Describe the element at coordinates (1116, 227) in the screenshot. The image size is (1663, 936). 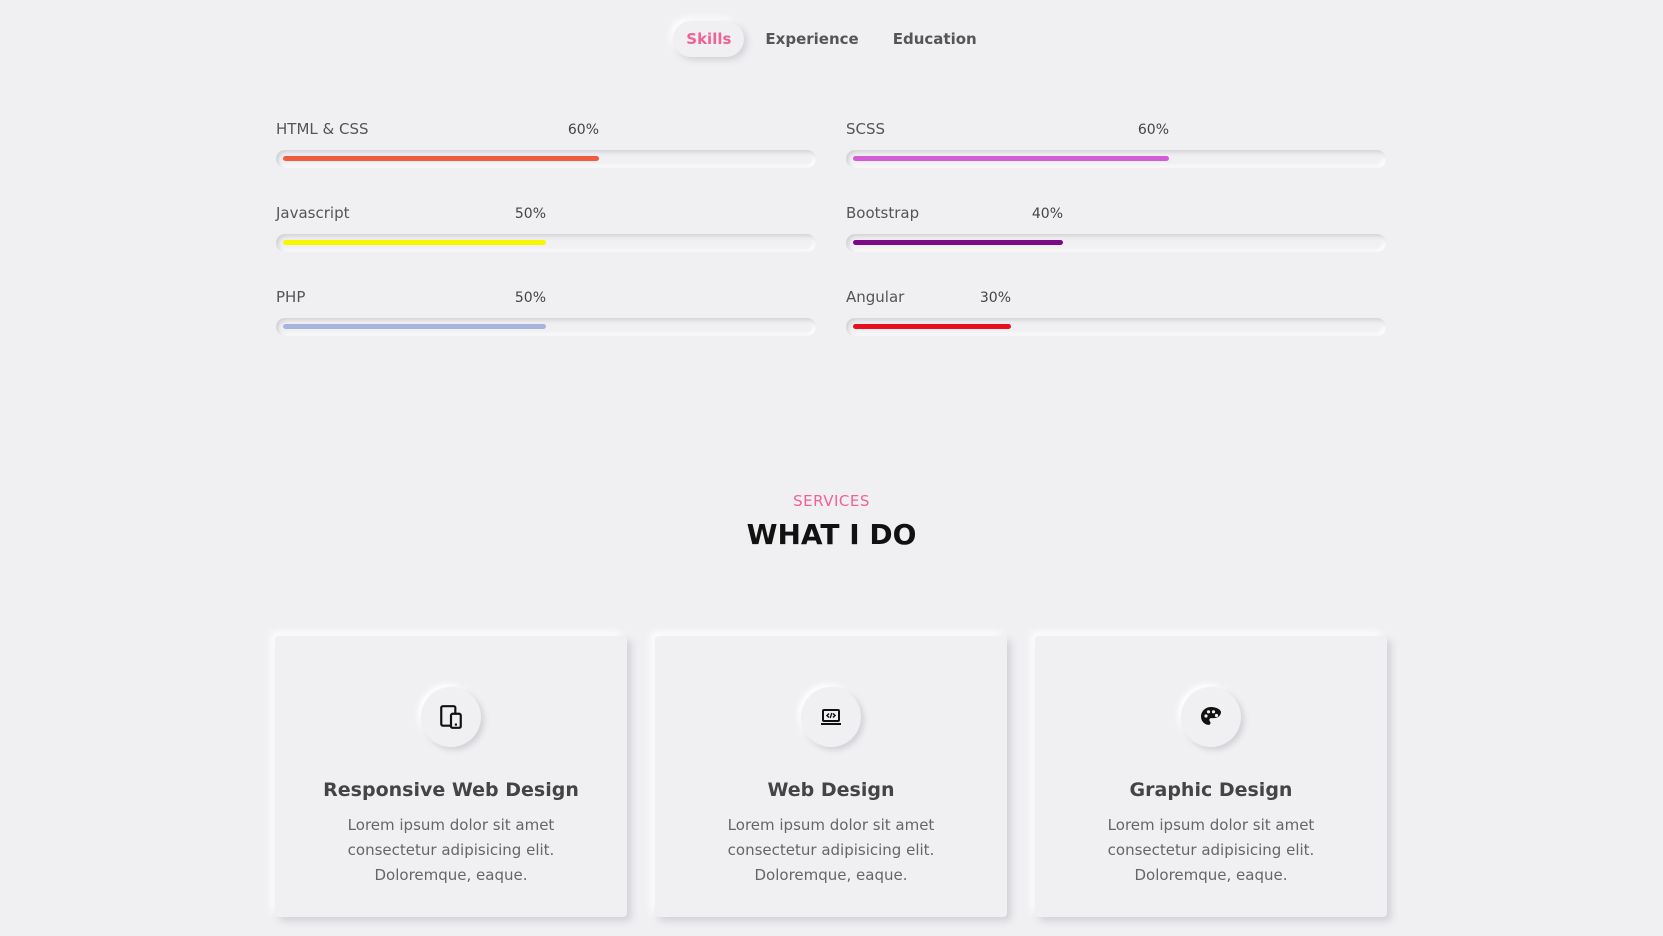
I see `skill-bootstrap: Bootstrap 40%` at that location.